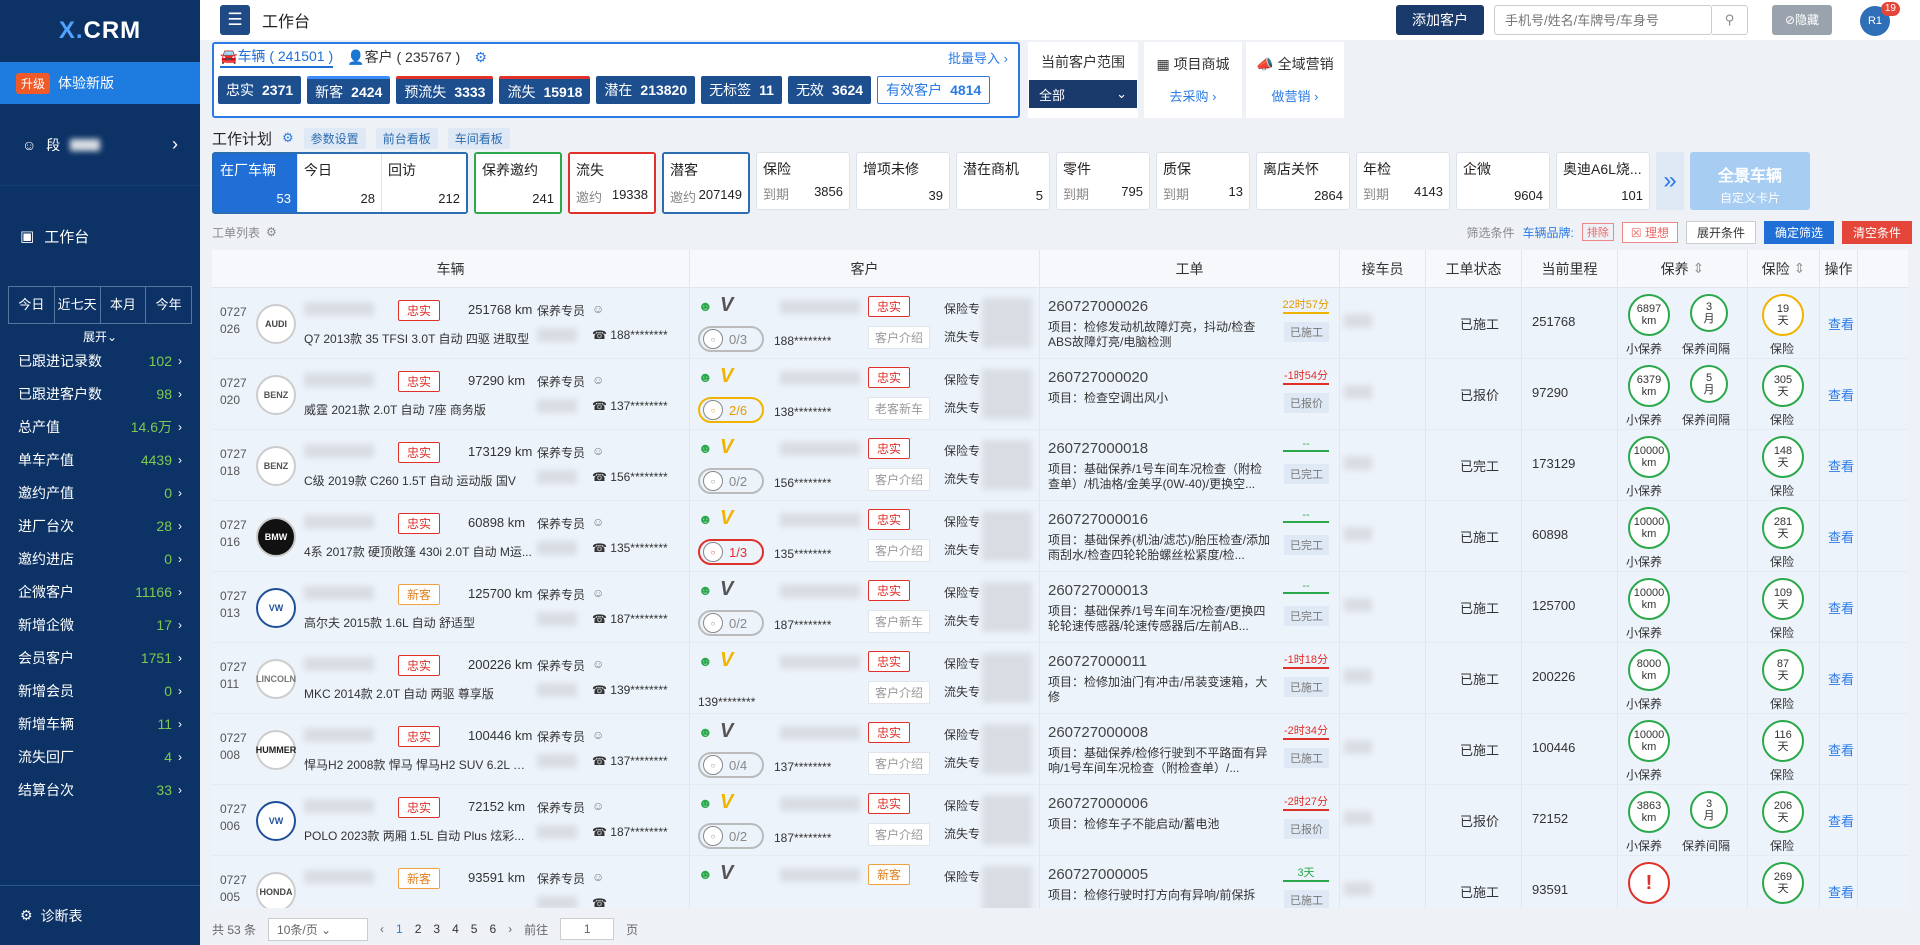  What do you see at coordinates (1876, 232) in the screenshot?
I see `clear-filter-button: 清空条件` at bounding box center [1876, 232].